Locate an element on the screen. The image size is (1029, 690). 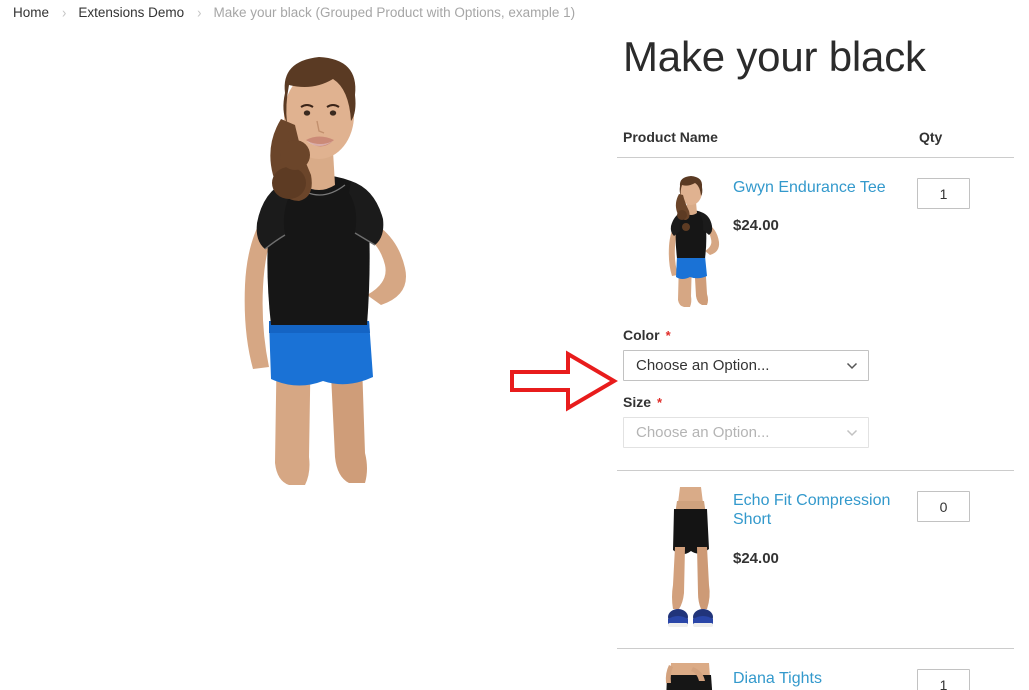
product-link-echo-fit-compression-short: Echo Fit Compression Short is located at coordinates (813, 510).